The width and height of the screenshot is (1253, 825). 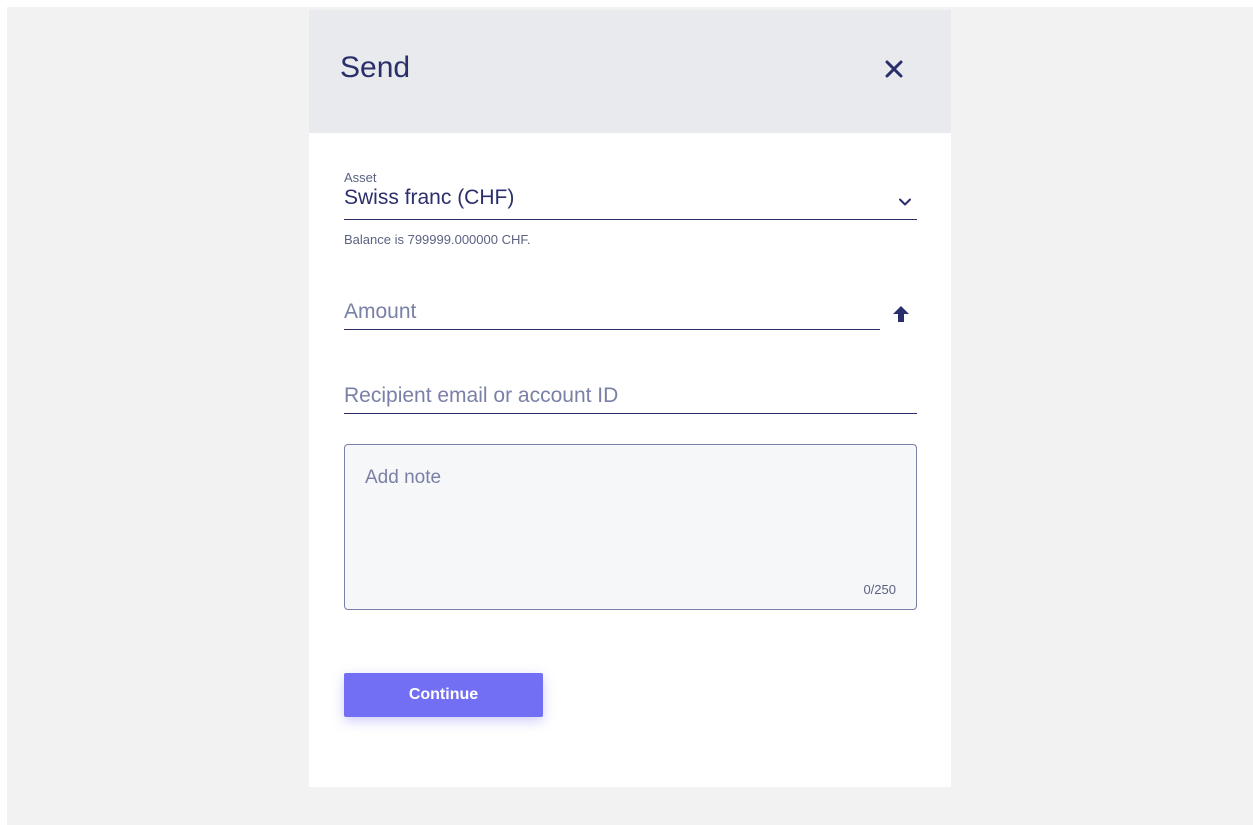 I want to click on balance-text: Balance is 799999.000000 CHF., so click(x=437, y=239).